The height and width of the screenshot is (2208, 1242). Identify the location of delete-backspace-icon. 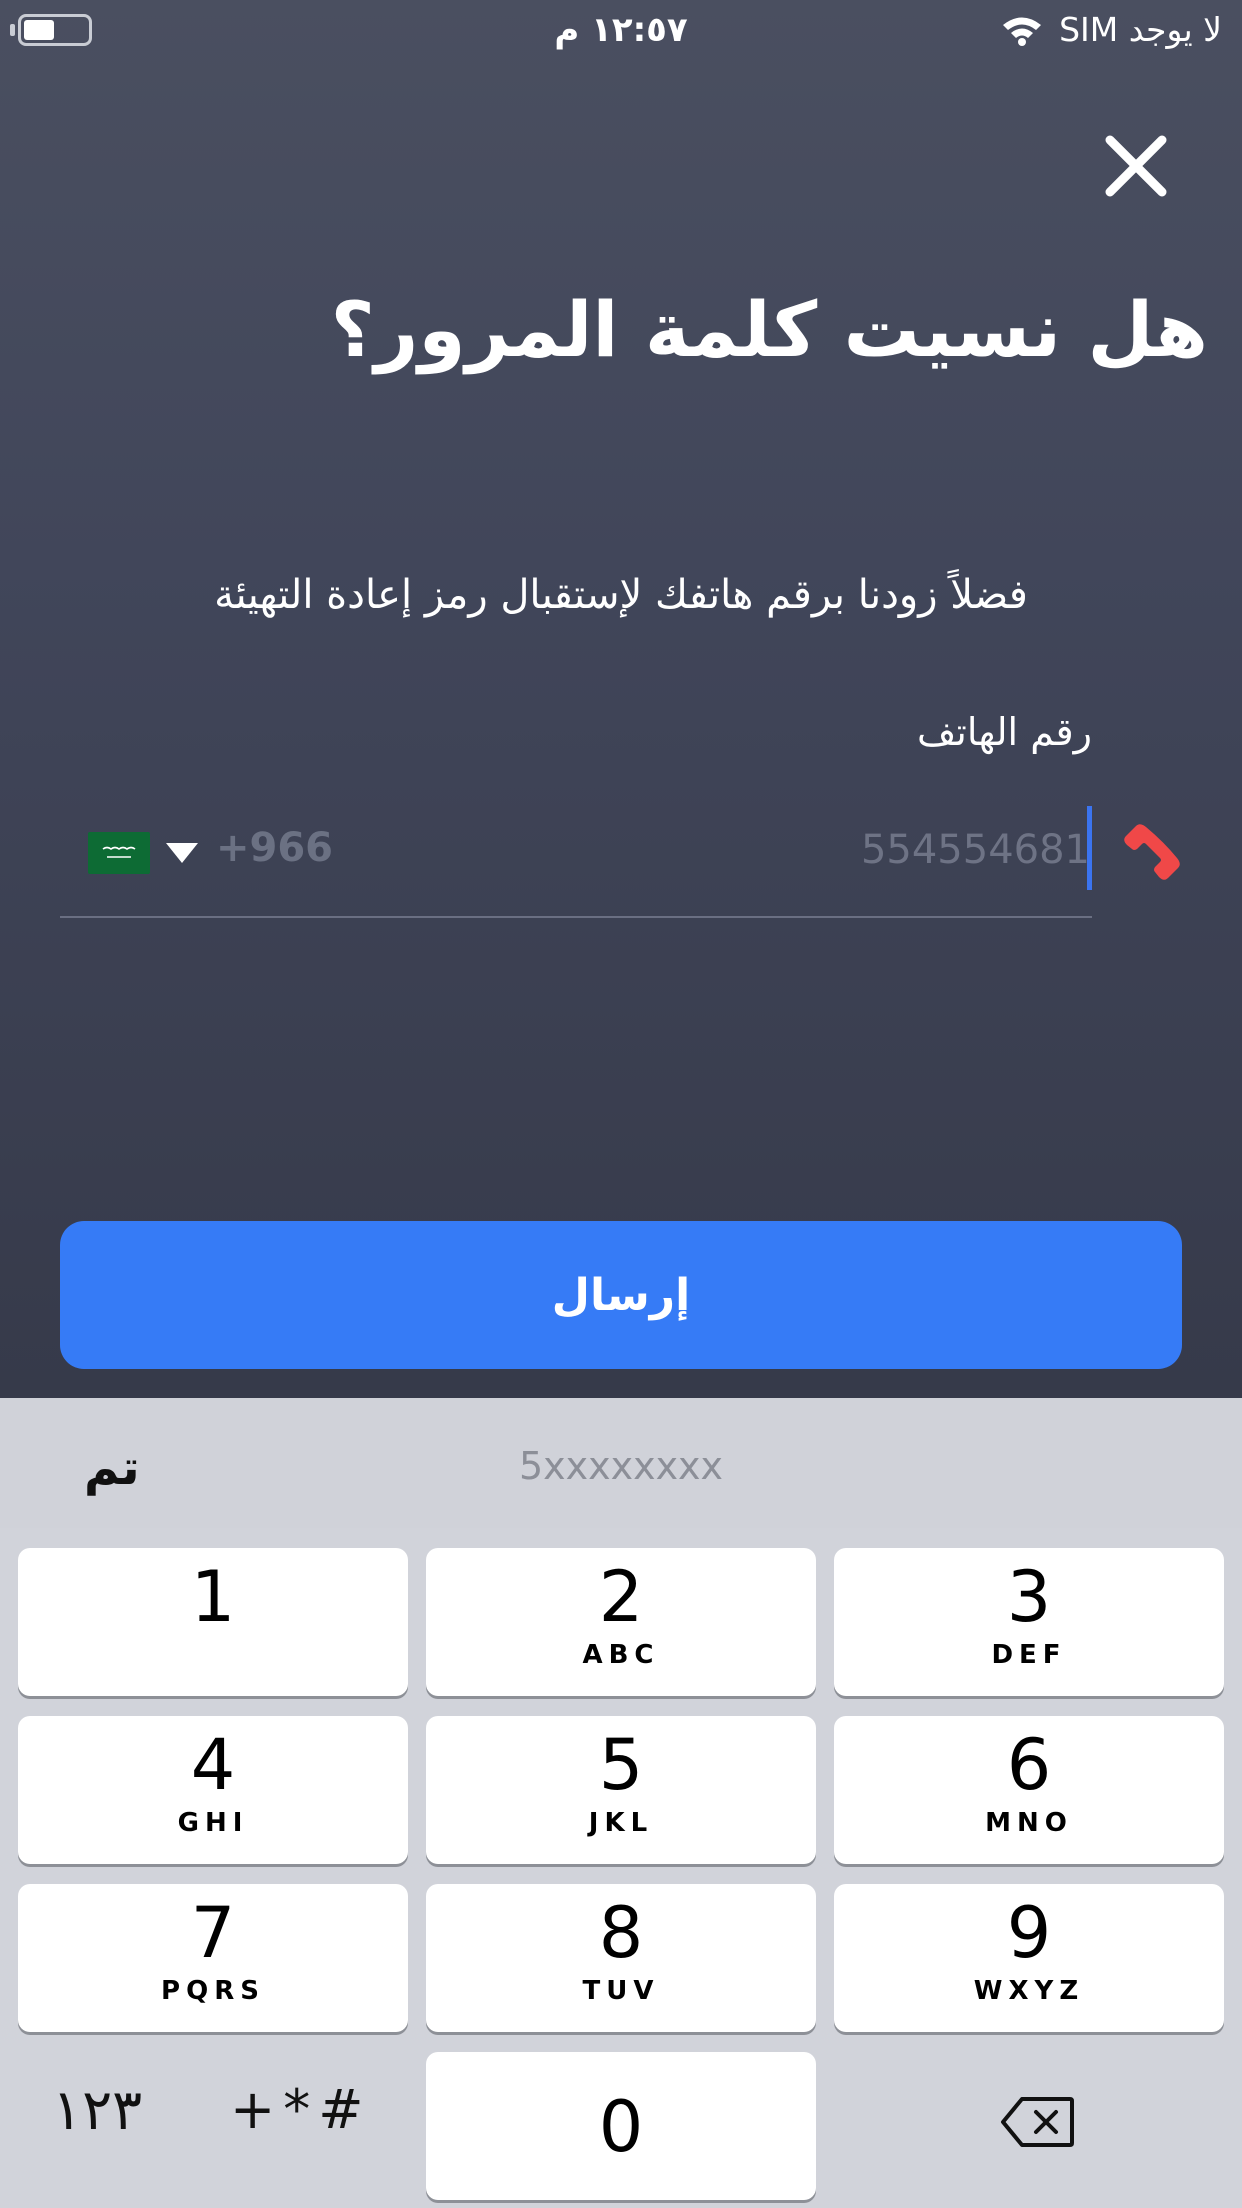
(1037, 2122).